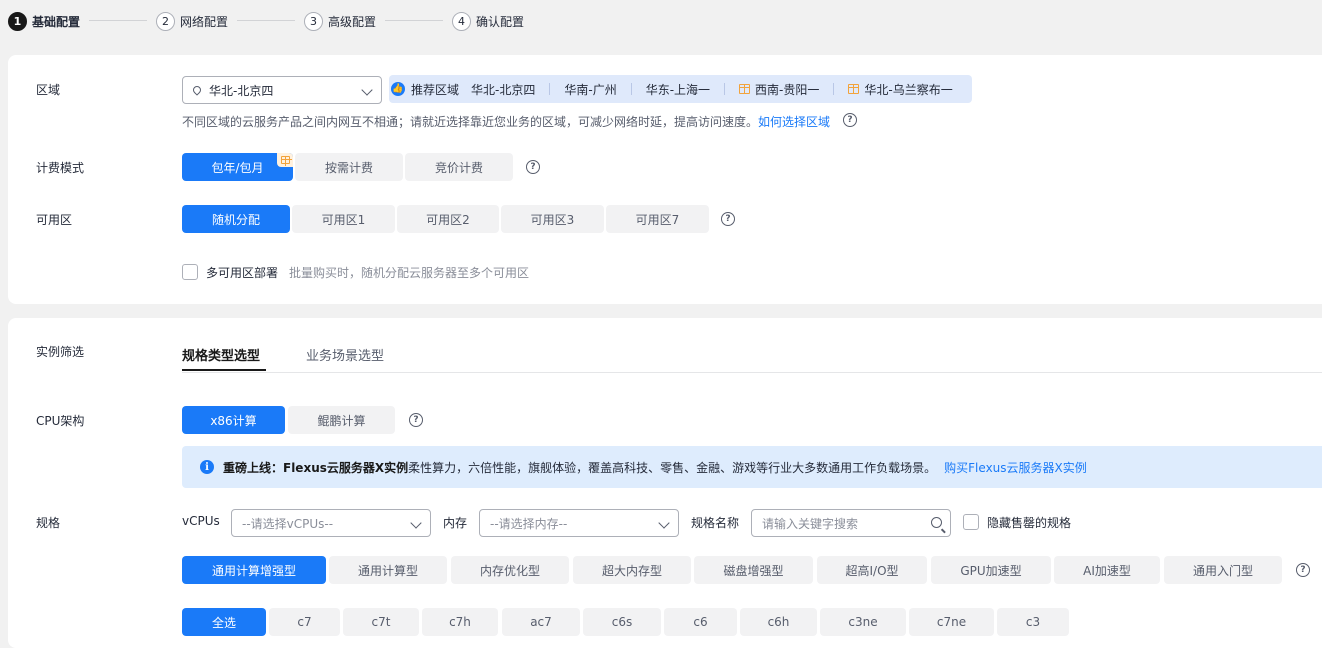 The height and width of the screenshot is (648, 1322). I want to click on recommended-region-2: 华东-上海一, so click(678, 89).